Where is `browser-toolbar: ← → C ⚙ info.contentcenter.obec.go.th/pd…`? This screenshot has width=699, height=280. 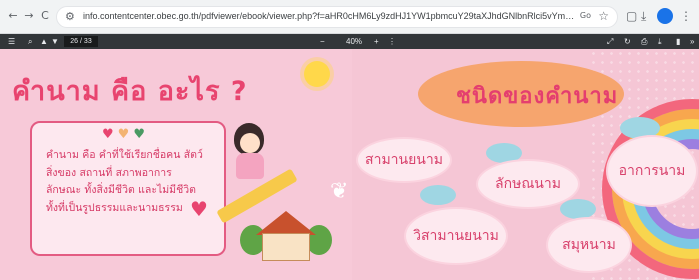 browser-toolbar: ← → C ⚙ info.contentcenter.obec.go.th/pd… is located at coordinates (349, 17).